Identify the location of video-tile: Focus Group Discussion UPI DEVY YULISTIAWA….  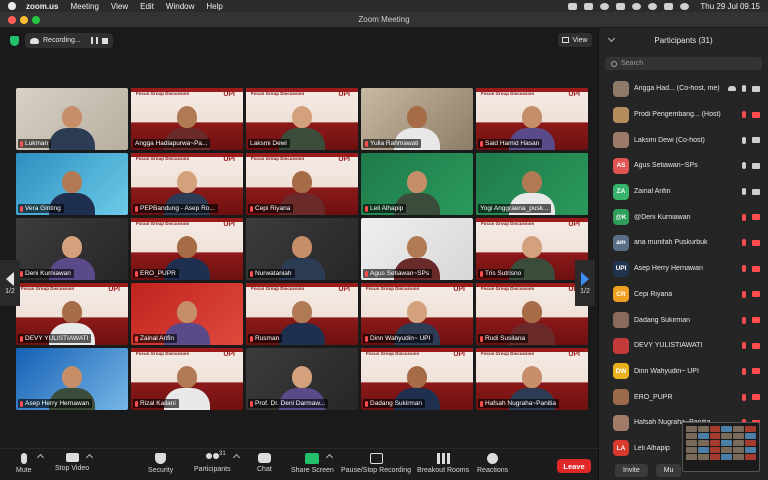
(72, 314).